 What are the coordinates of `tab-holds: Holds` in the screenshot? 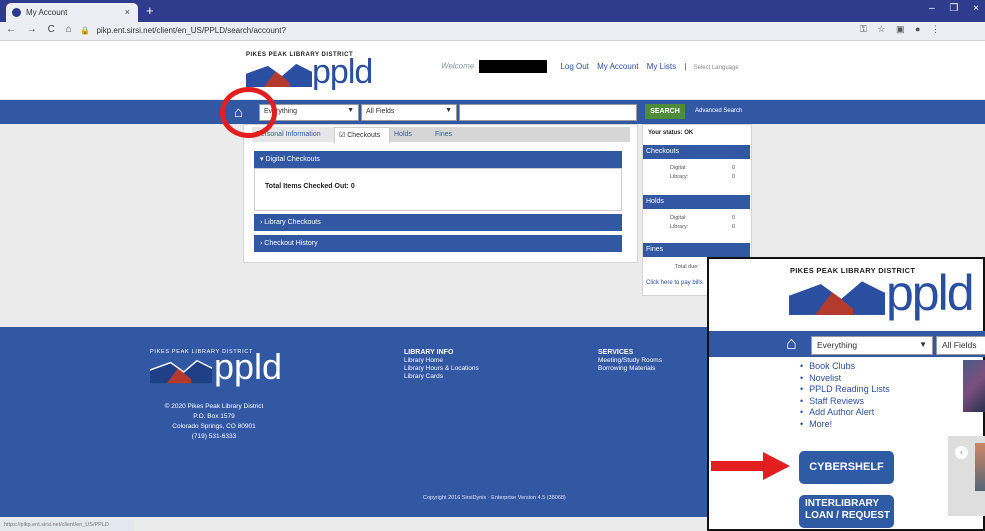 It's located at (411, 134).